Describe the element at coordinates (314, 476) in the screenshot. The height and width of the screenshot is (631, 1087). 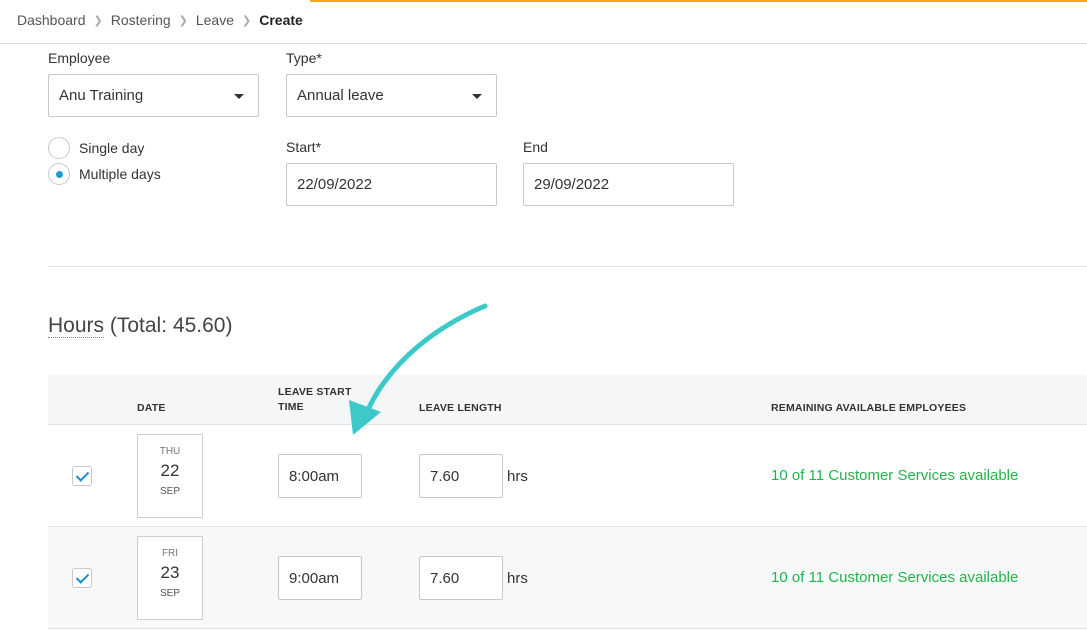
I see `leave-start-time-value: 8:00am` at that location.